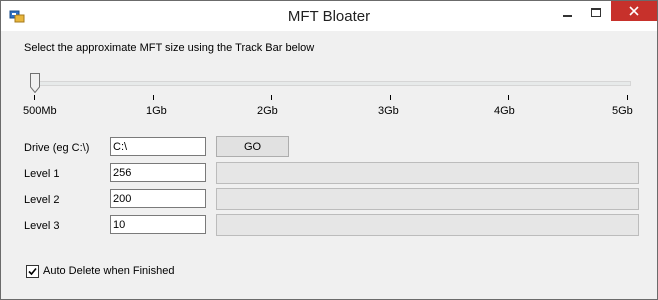 This screenshot has height=300, width=658. I want to click on tick-label-2gb: 2Gb, so click(267, 111).